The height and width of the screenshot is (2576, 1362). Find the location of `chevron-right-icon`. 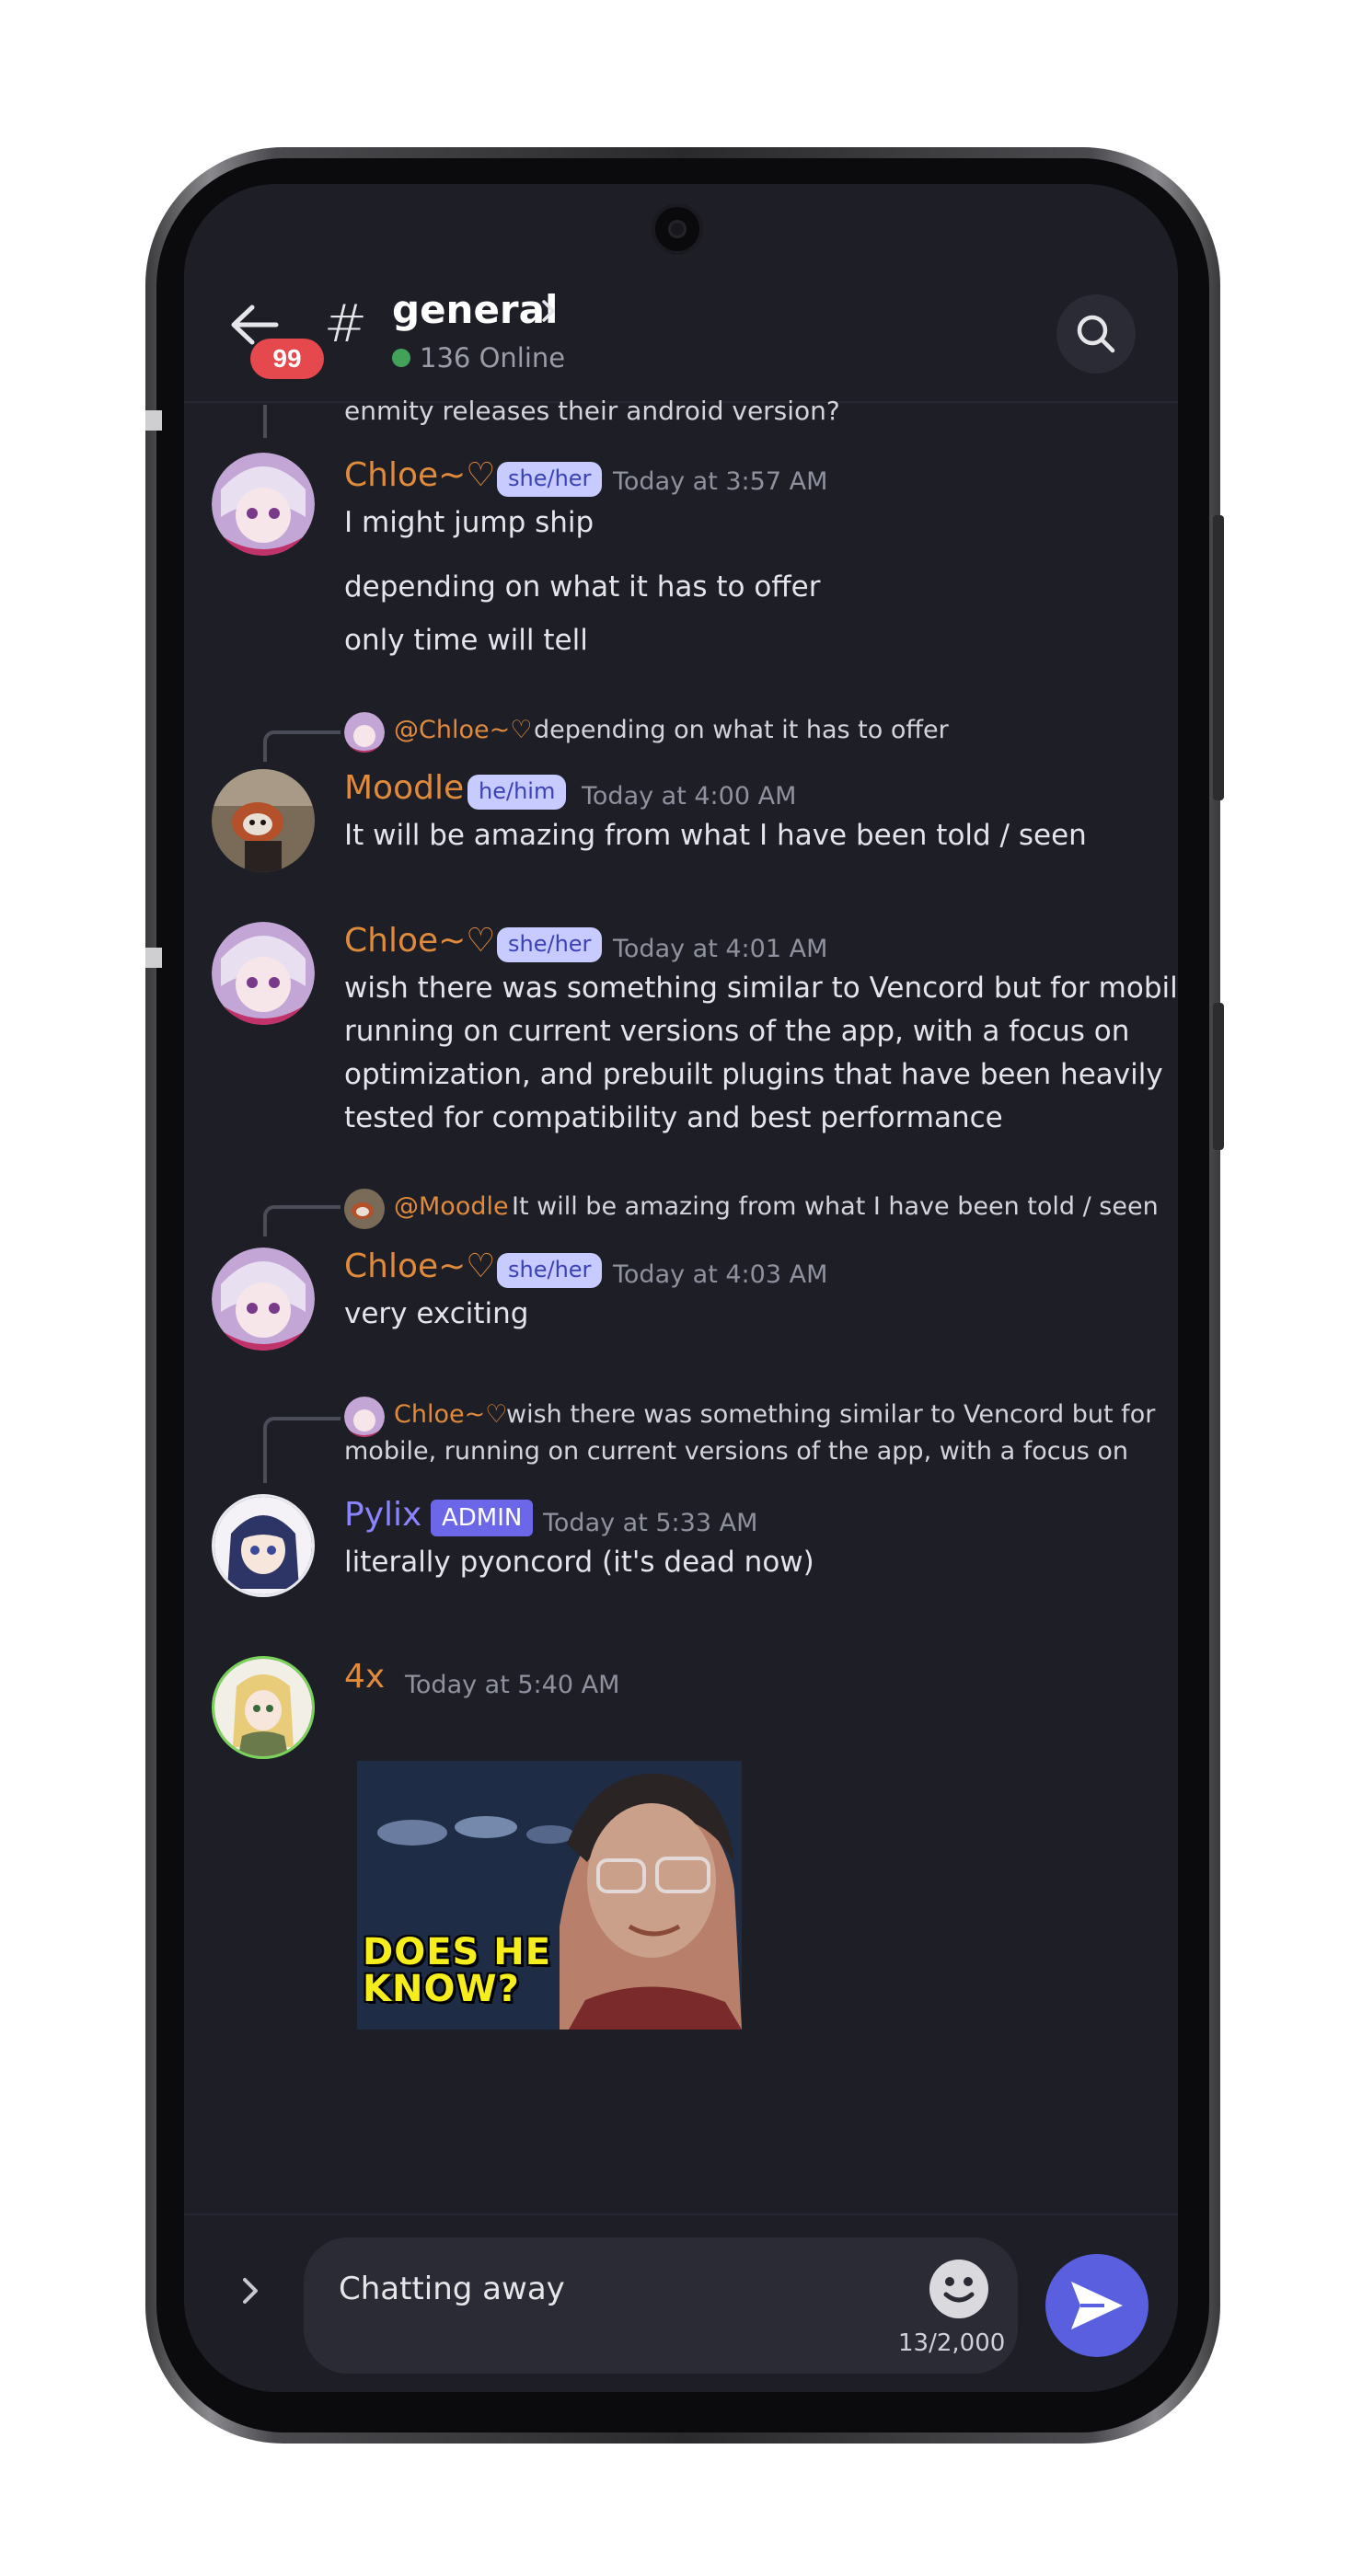

chevron-right-icon is located at coordinates (548, 311).